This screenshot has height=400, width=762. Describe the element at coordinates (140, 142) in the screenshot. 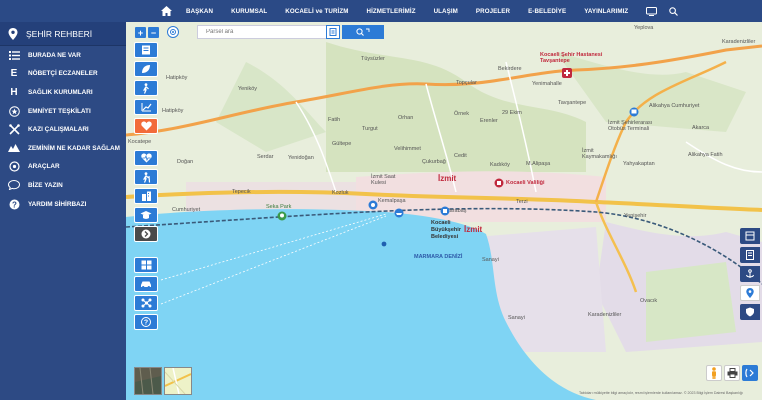

I see `map-label-kocatepe: Kocatepe` at that location.